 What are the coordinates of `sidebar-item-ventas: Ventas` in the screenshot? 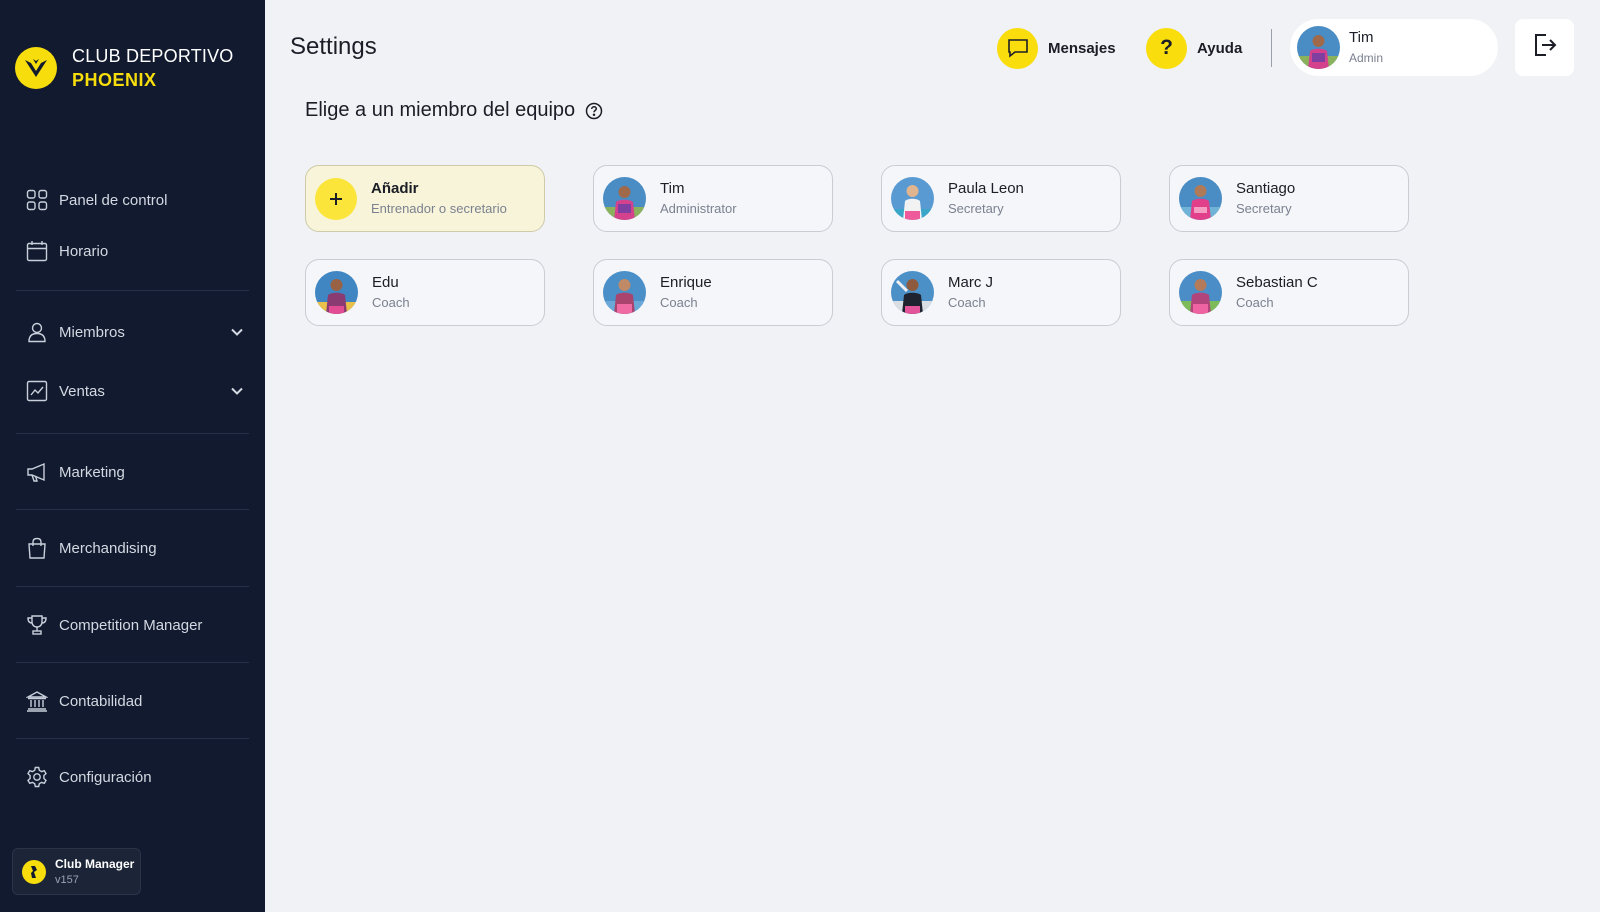 It's located at (132, 391).